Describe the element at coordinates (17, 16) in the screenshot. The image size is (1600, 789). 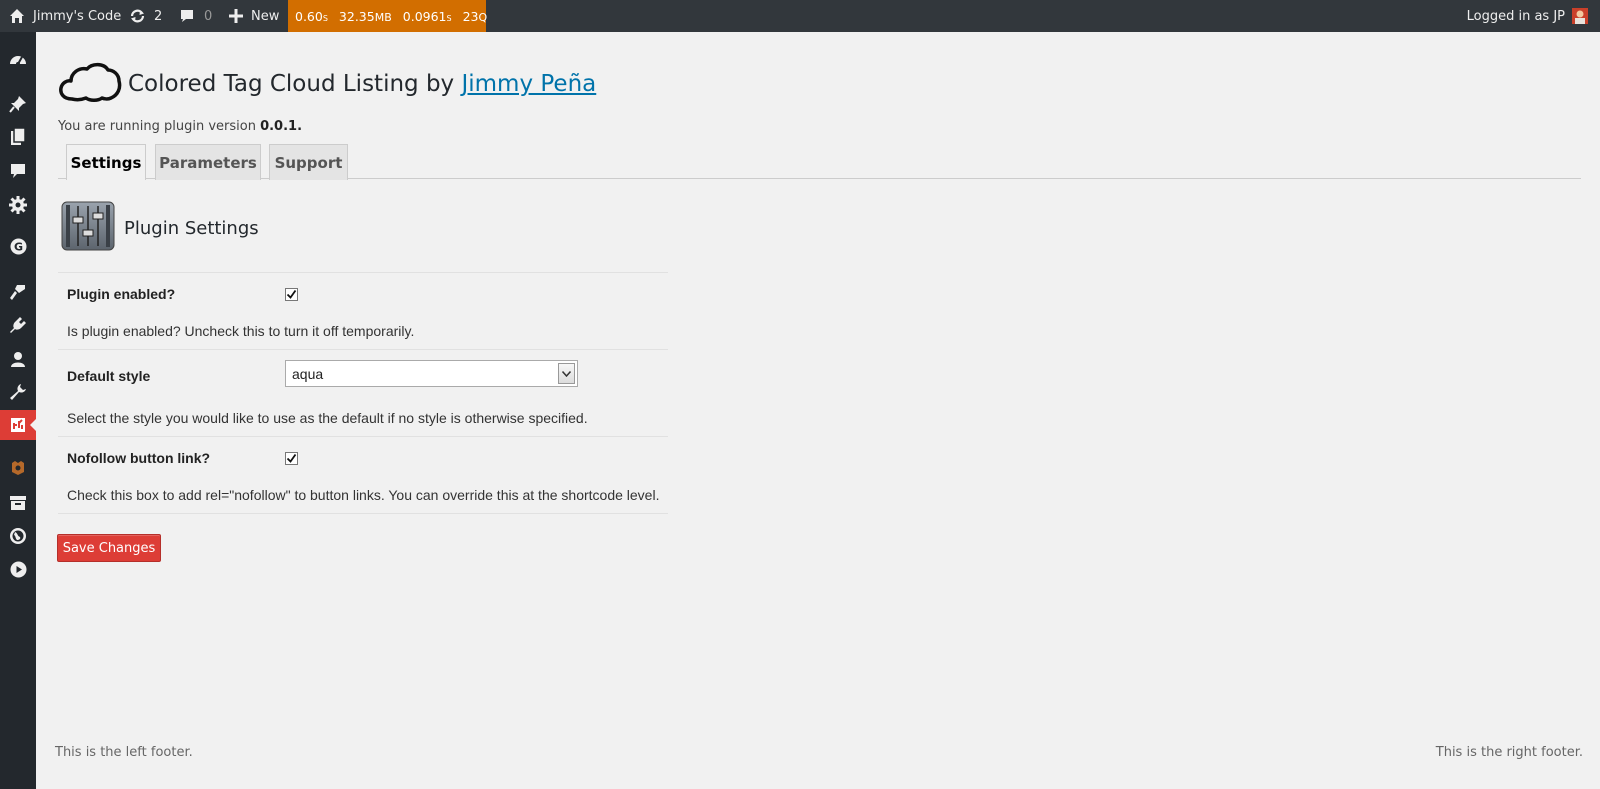
I see `home-icon` at that location.